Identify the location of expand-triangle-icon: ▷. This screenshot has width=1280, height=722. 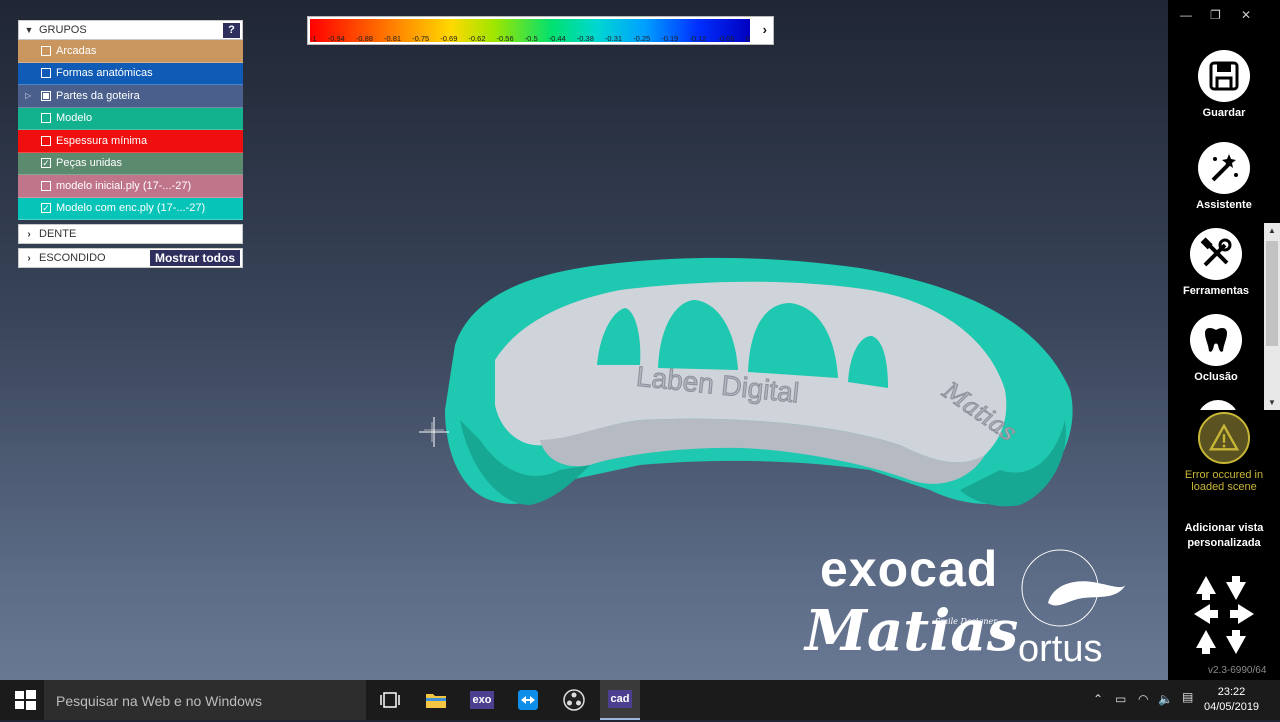
(28, 95).